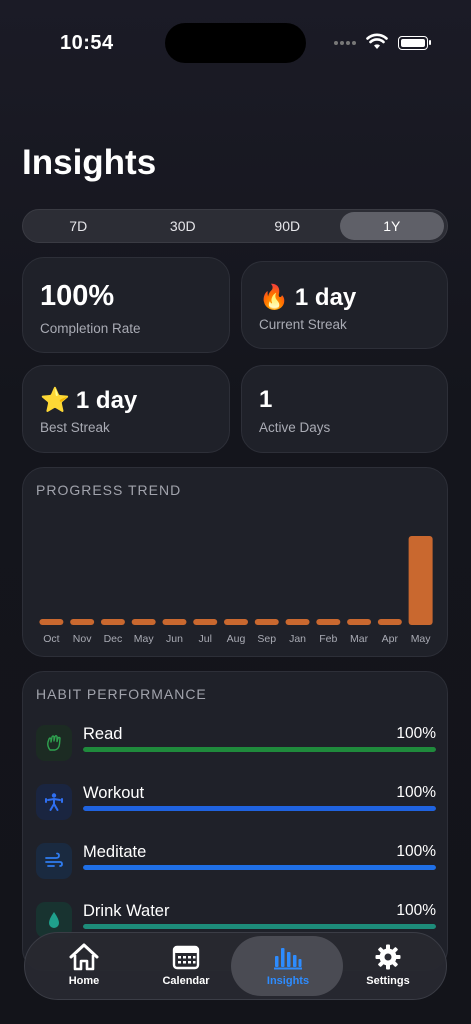  I want to click on range-tab-90d: 90D, so click(287, 226).